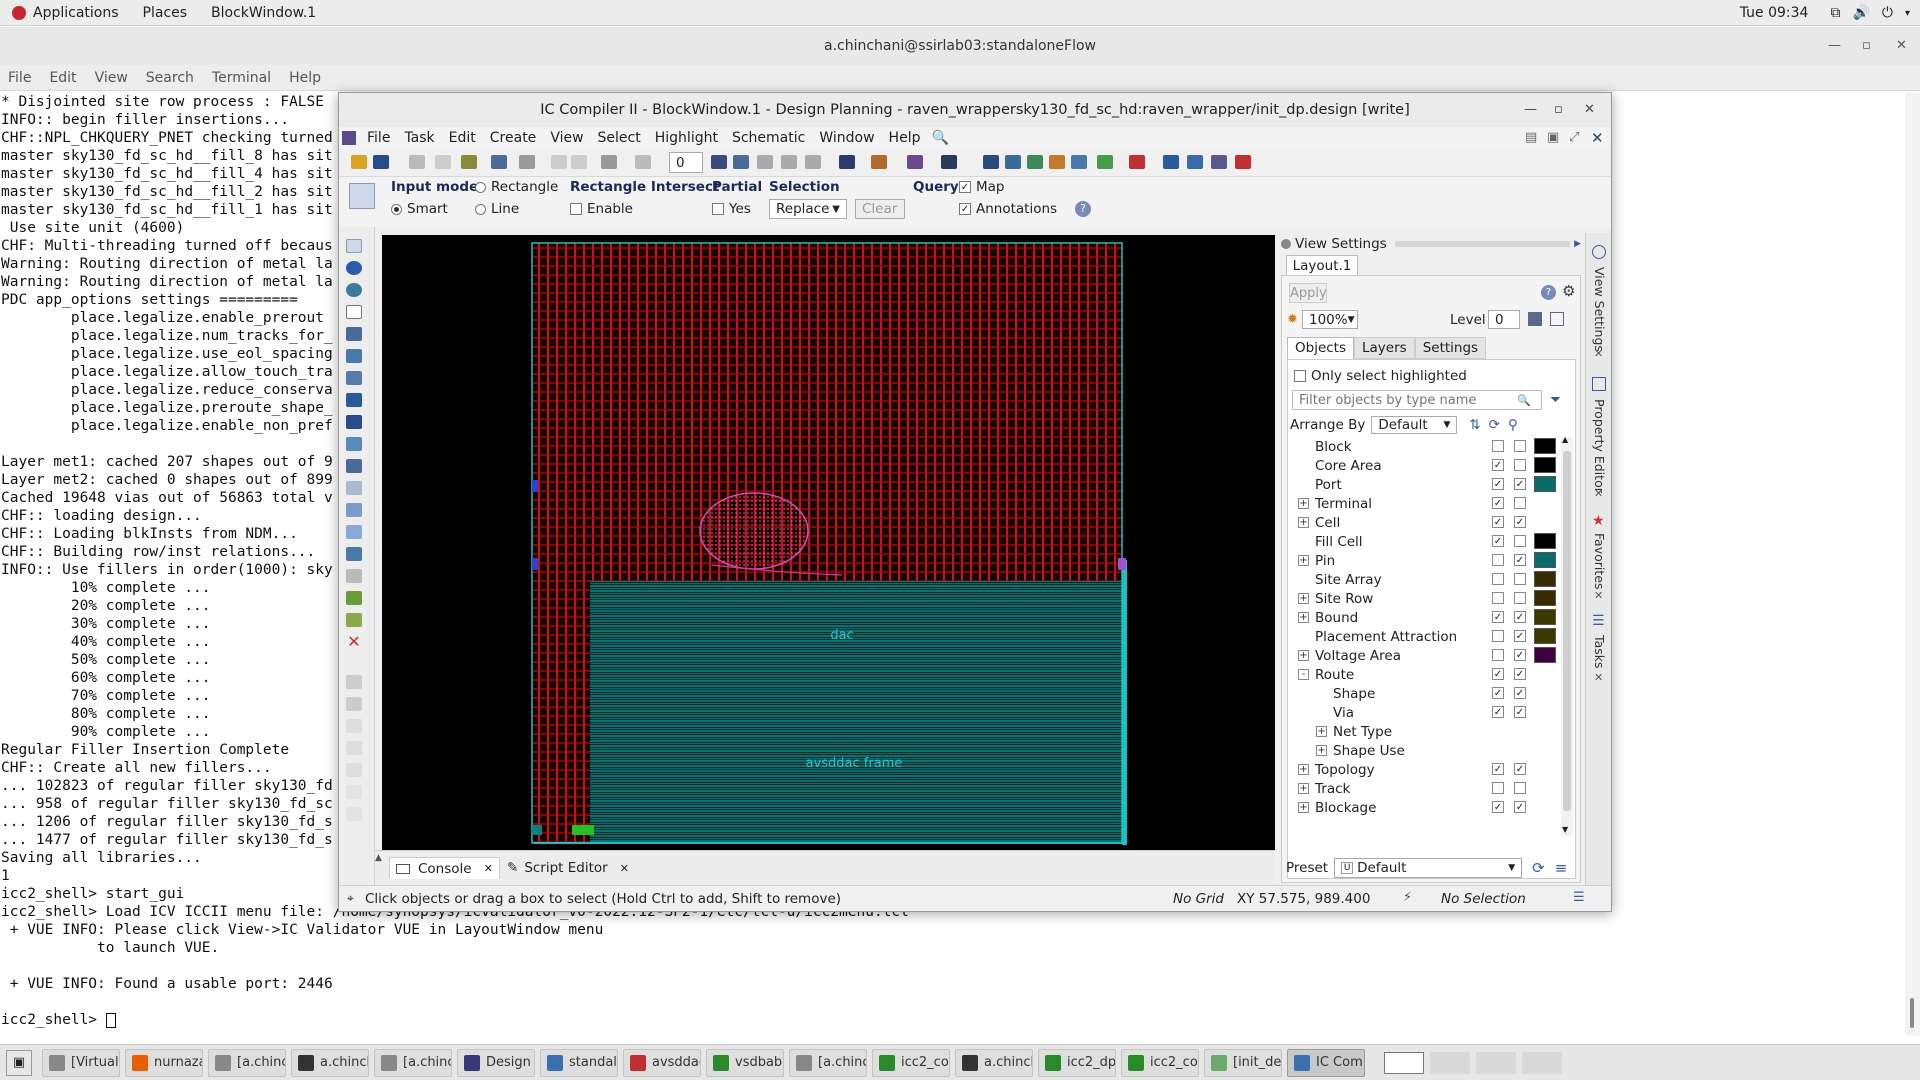 Image resolution: width=1920 pixels, height=1080 pixels. Describe the element at coordinates (915, 162) in the screenshot. I see `chart-icon` at that location.